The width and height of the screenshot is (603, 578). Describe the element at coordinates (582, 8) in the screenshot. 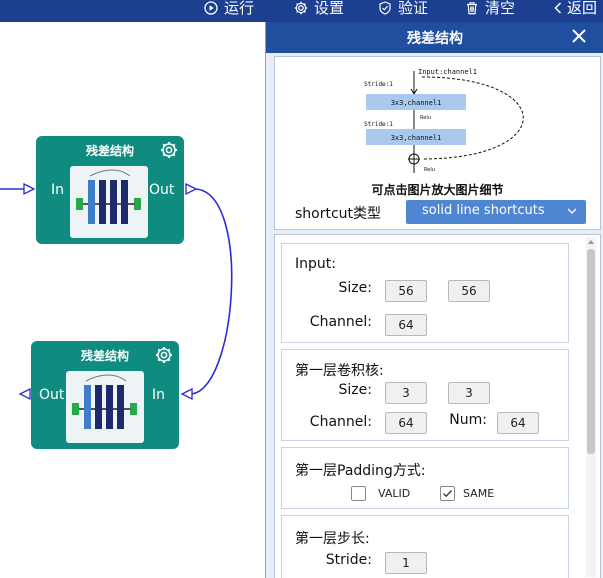

I see `back-label: 返回` at that location.